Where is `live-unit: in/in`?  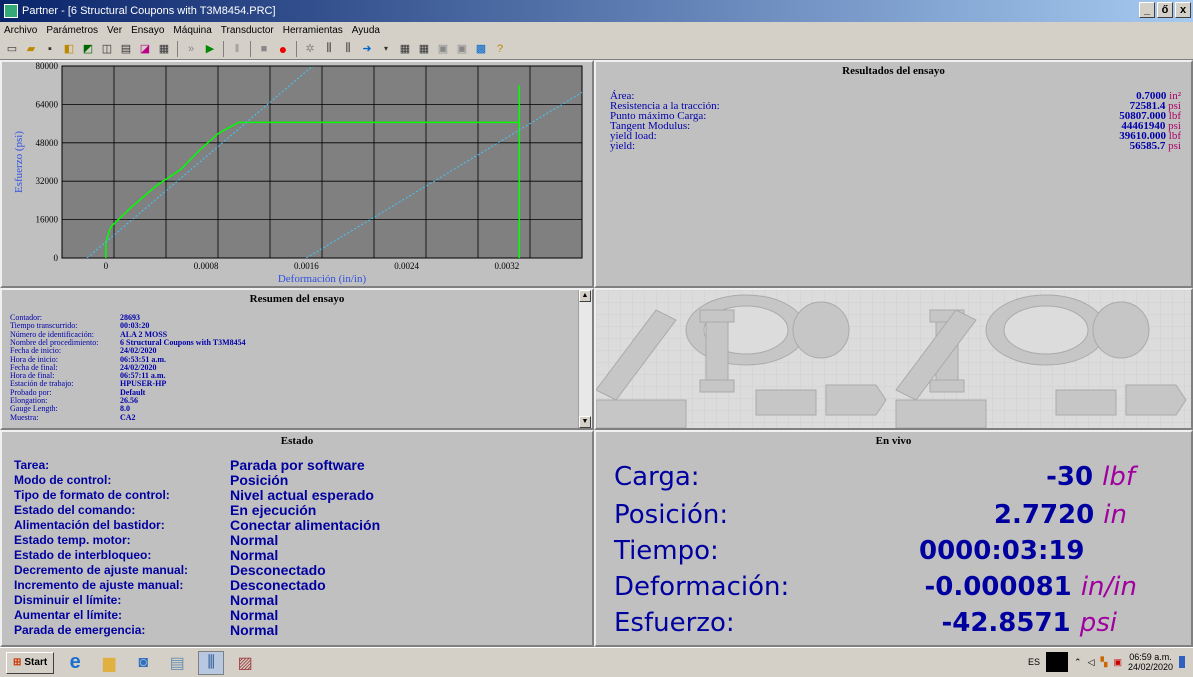
live-unit: in/in is located at coordinates (1108, 587).